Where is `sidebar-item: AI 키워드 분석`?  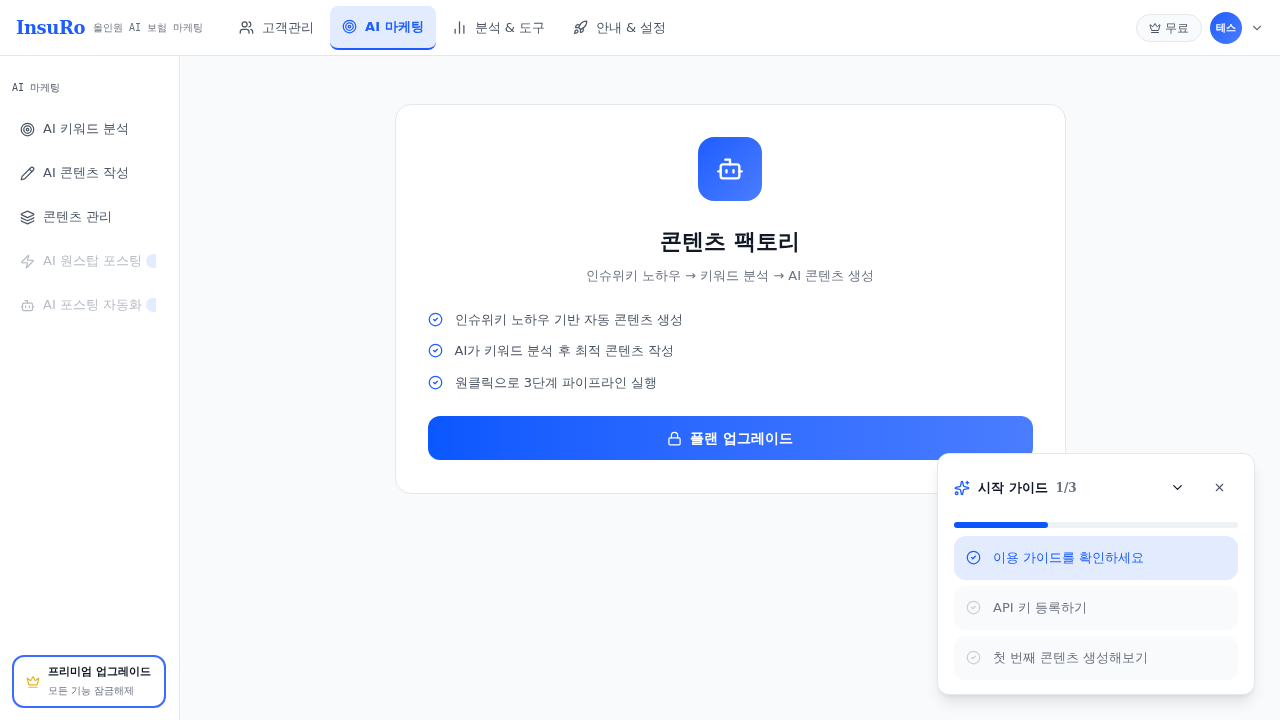
sidebar-item: AI 키워드 분석 is located at coordinates (64, 129).